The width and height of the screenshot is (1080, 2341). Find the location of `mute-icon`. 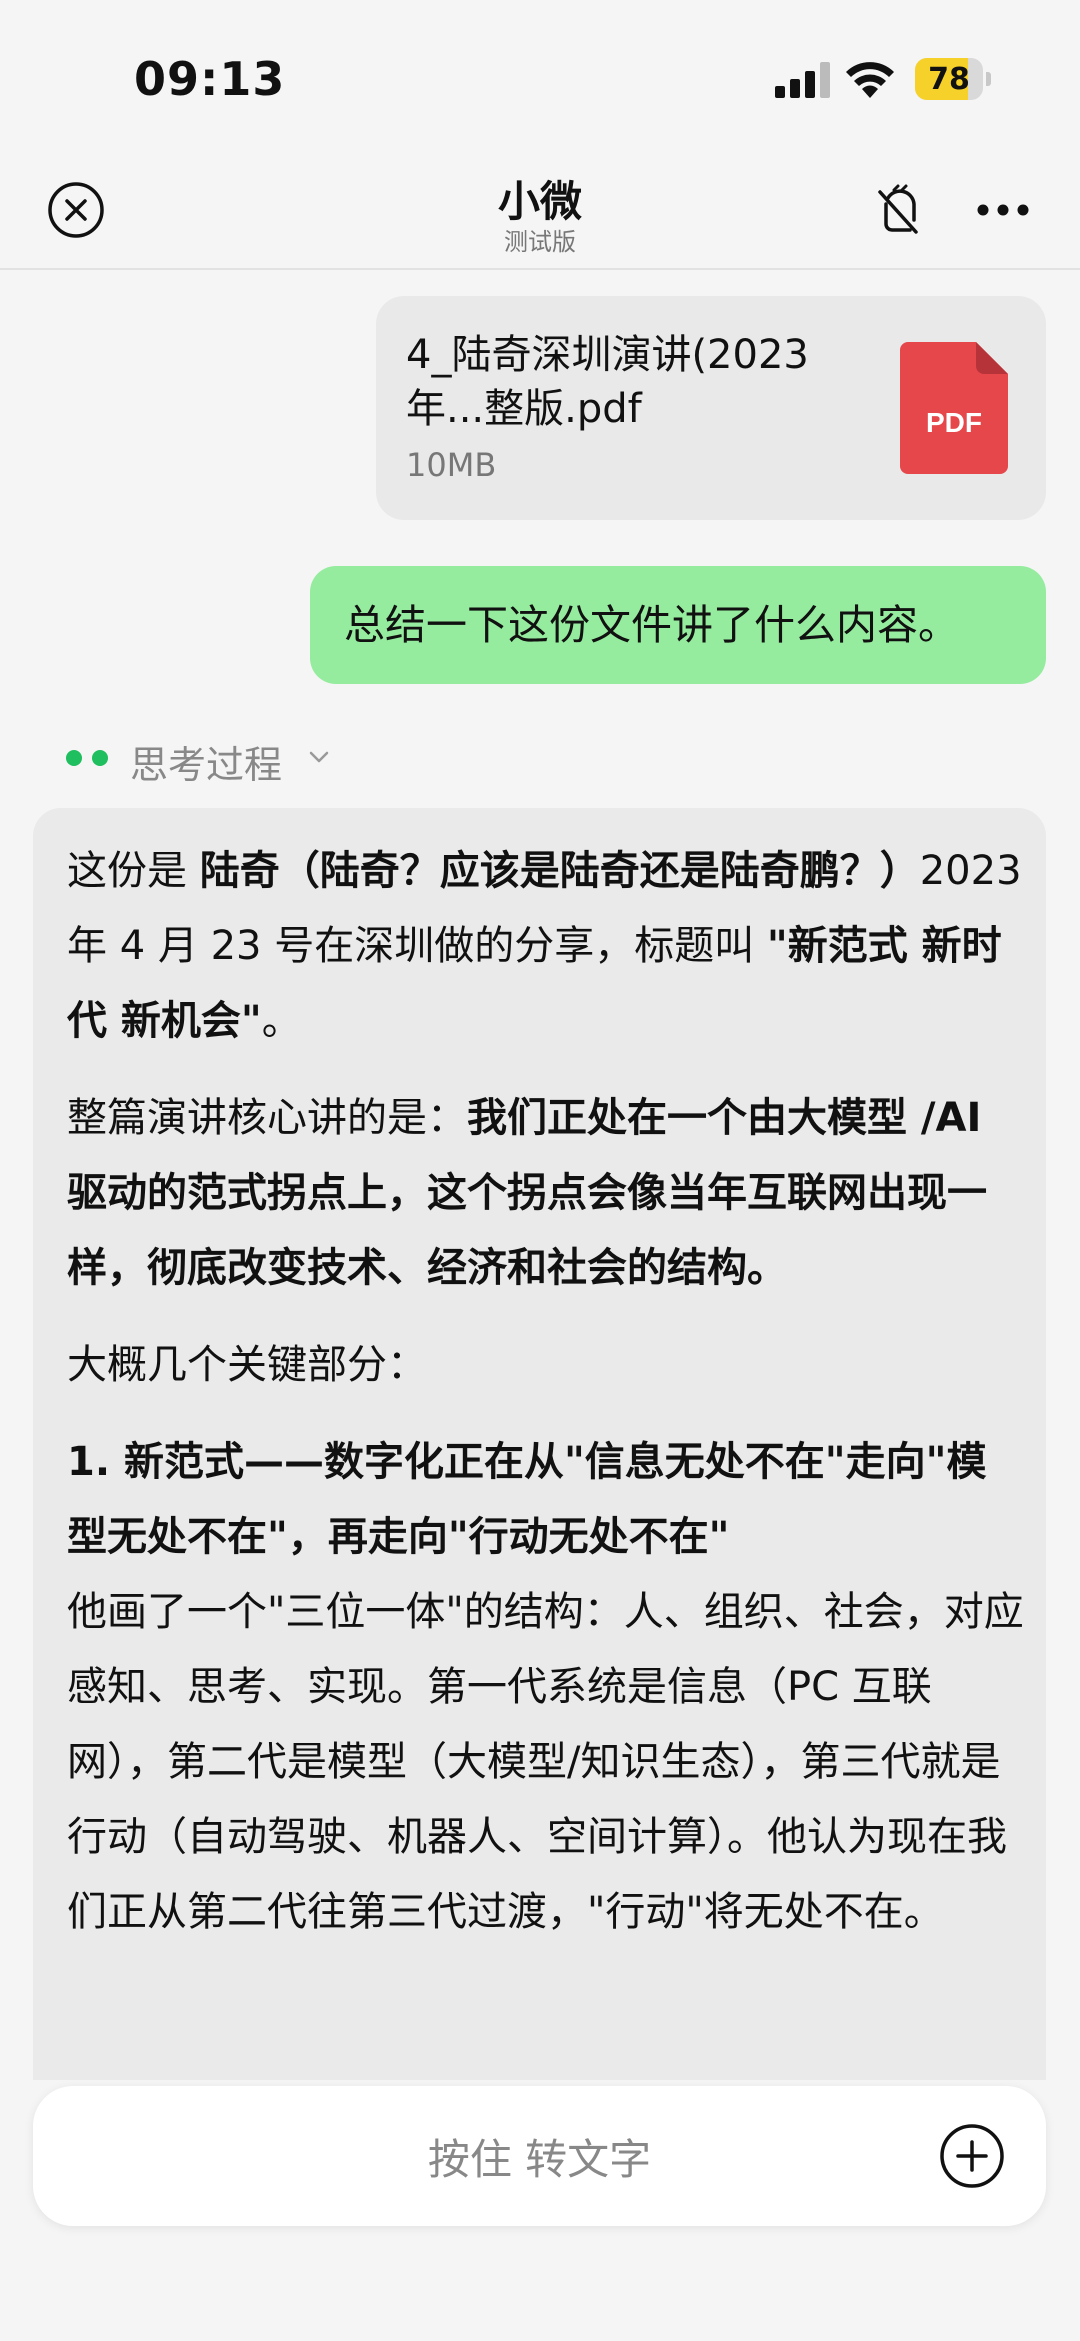

mute-icon is located at coordinates (898, 210).